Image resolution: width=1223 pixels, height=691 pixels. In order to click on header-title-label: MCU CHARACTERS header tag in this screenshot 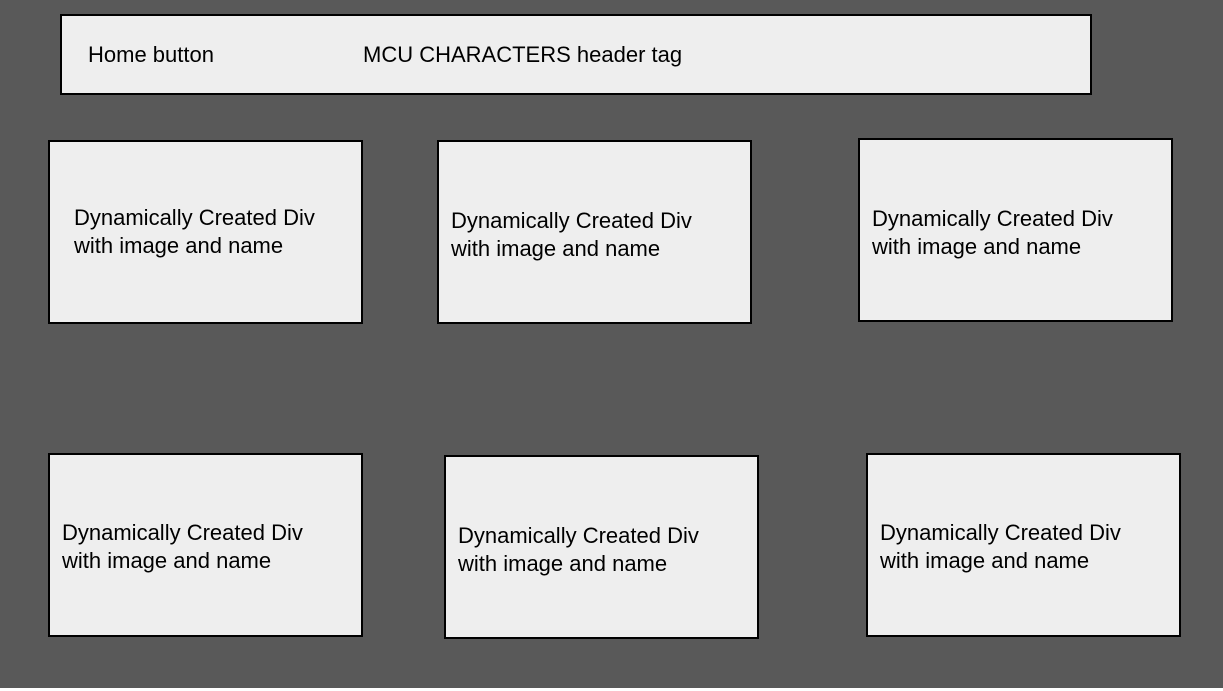, I will do `click(523, 54)`.